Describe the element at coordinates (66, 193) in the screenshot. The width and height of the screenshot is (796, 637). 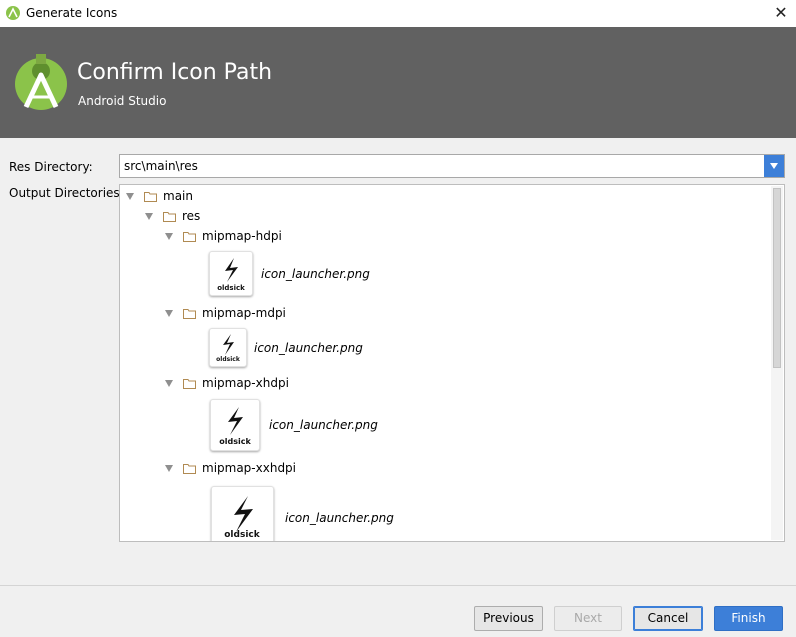
I see `output-directories-label: Output Directories:` at that location.